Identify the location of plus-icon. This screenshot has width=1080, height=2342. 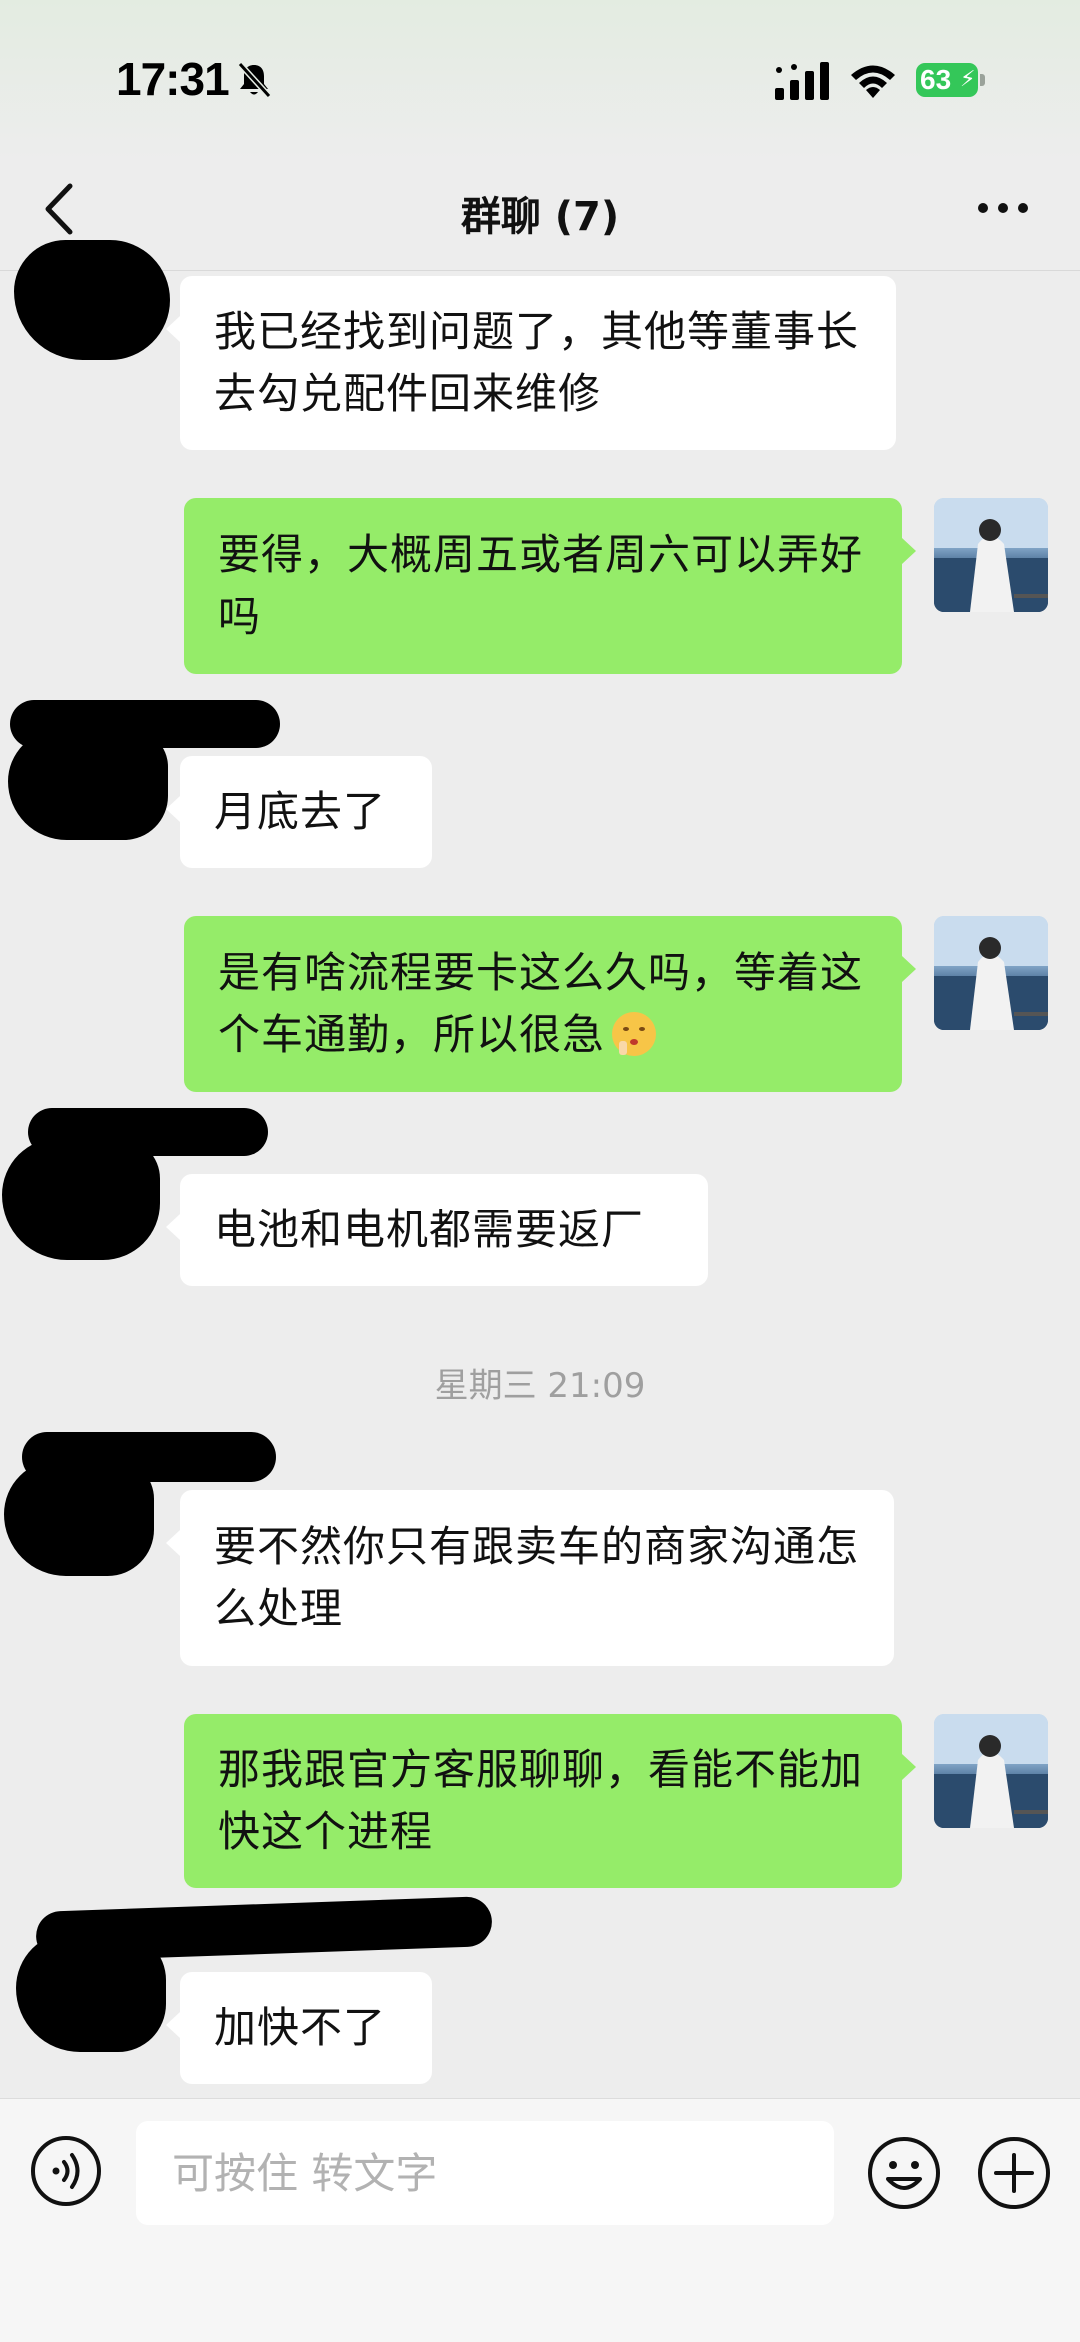
(1014, 2173).